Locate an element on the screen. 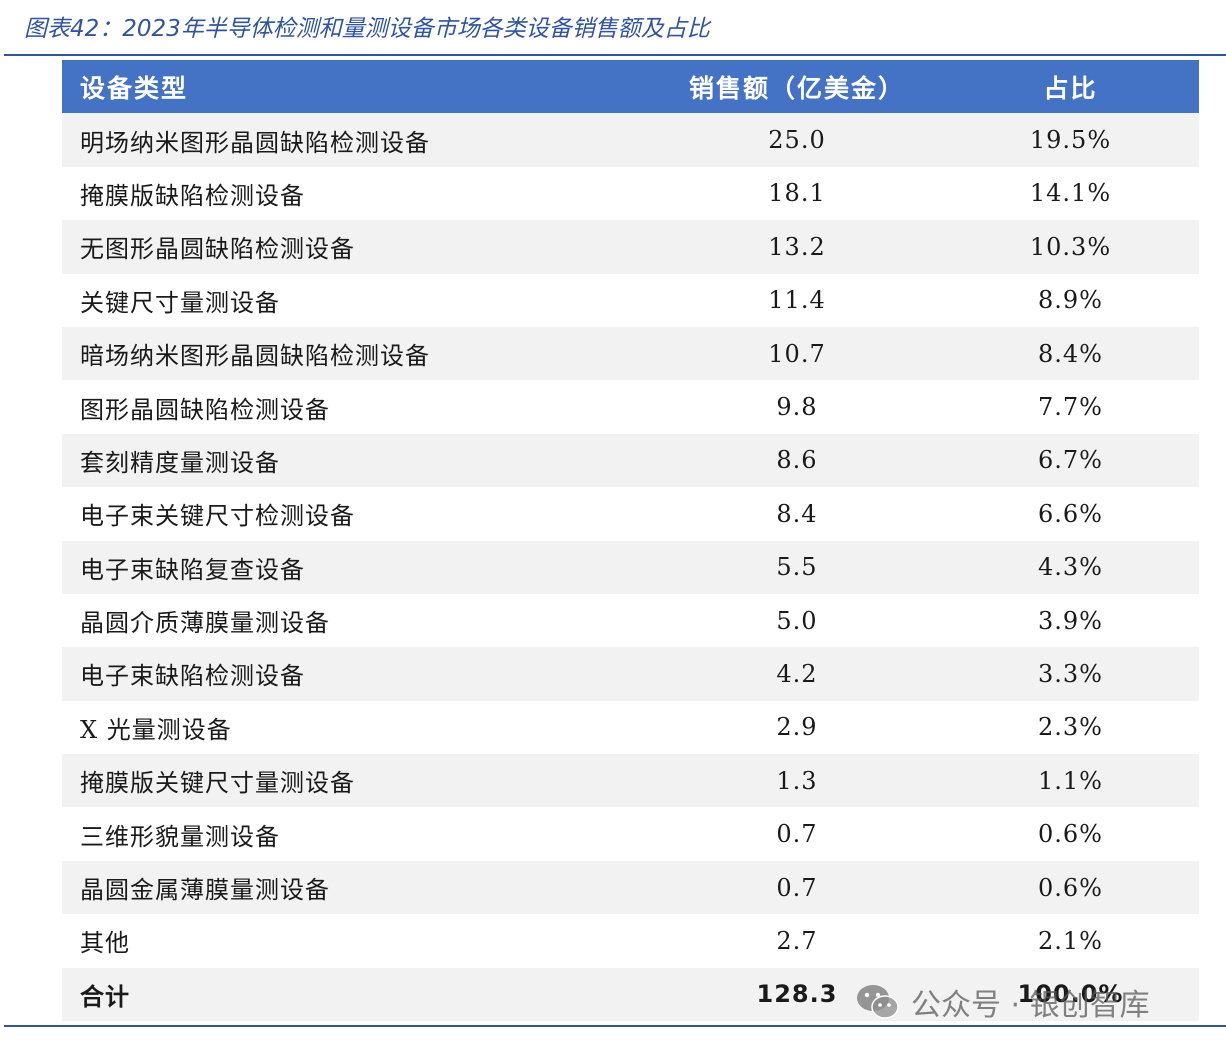 The image size is (1226, 1050). cell-type: 关键尺寸量测设备 is located at coordinates (180, 302).